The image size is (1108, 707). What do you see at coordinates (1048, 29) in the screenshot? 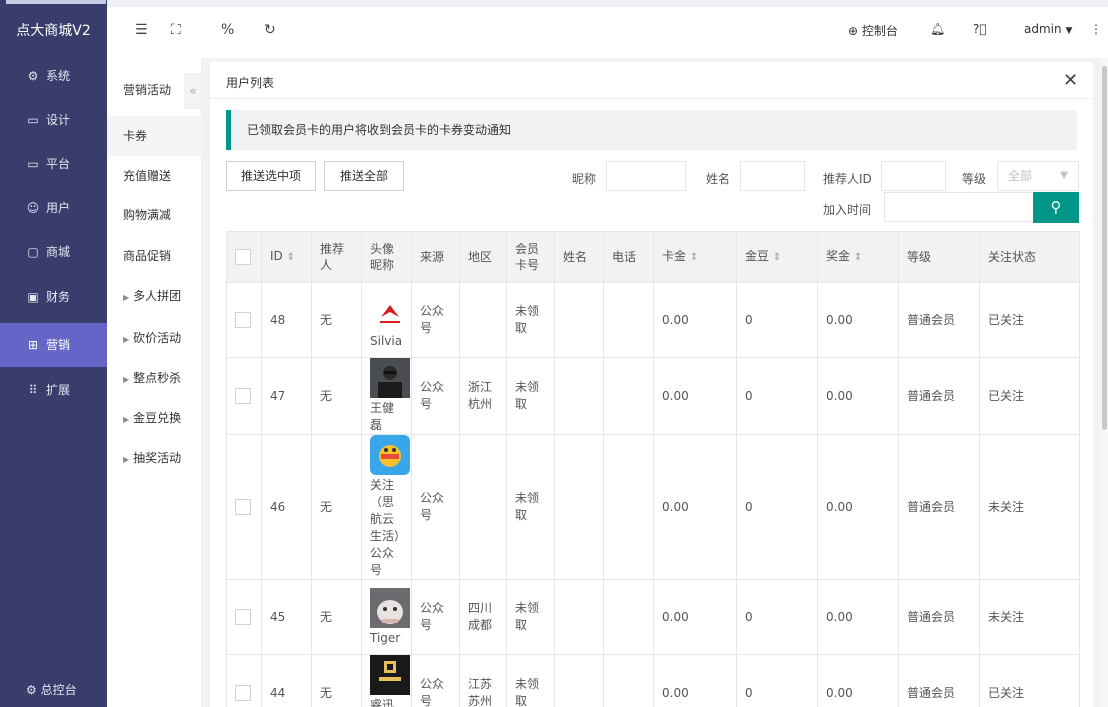
I see `user-menu: admin ▼` at bounding box center [1048, 29].